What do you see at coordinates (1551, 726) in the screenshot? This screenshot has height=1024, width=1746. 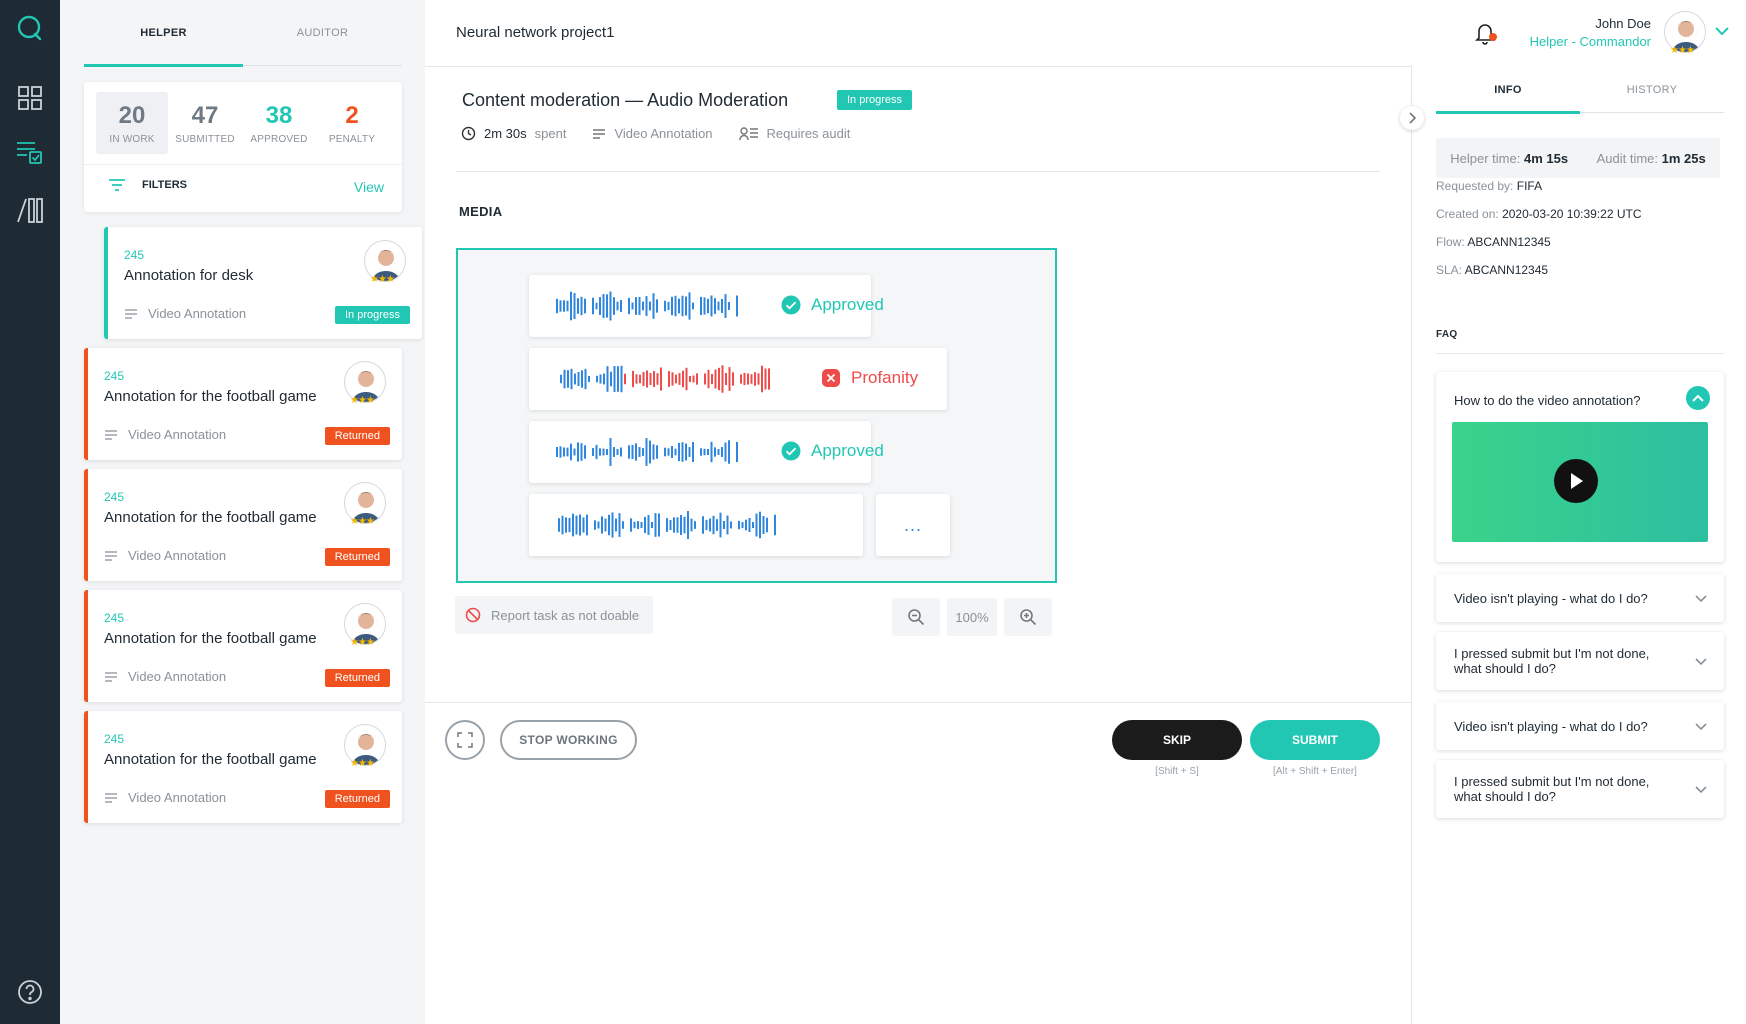 I see `faq-question: Video isn't playing - what do I do?` at bounding box center [1551, 726].